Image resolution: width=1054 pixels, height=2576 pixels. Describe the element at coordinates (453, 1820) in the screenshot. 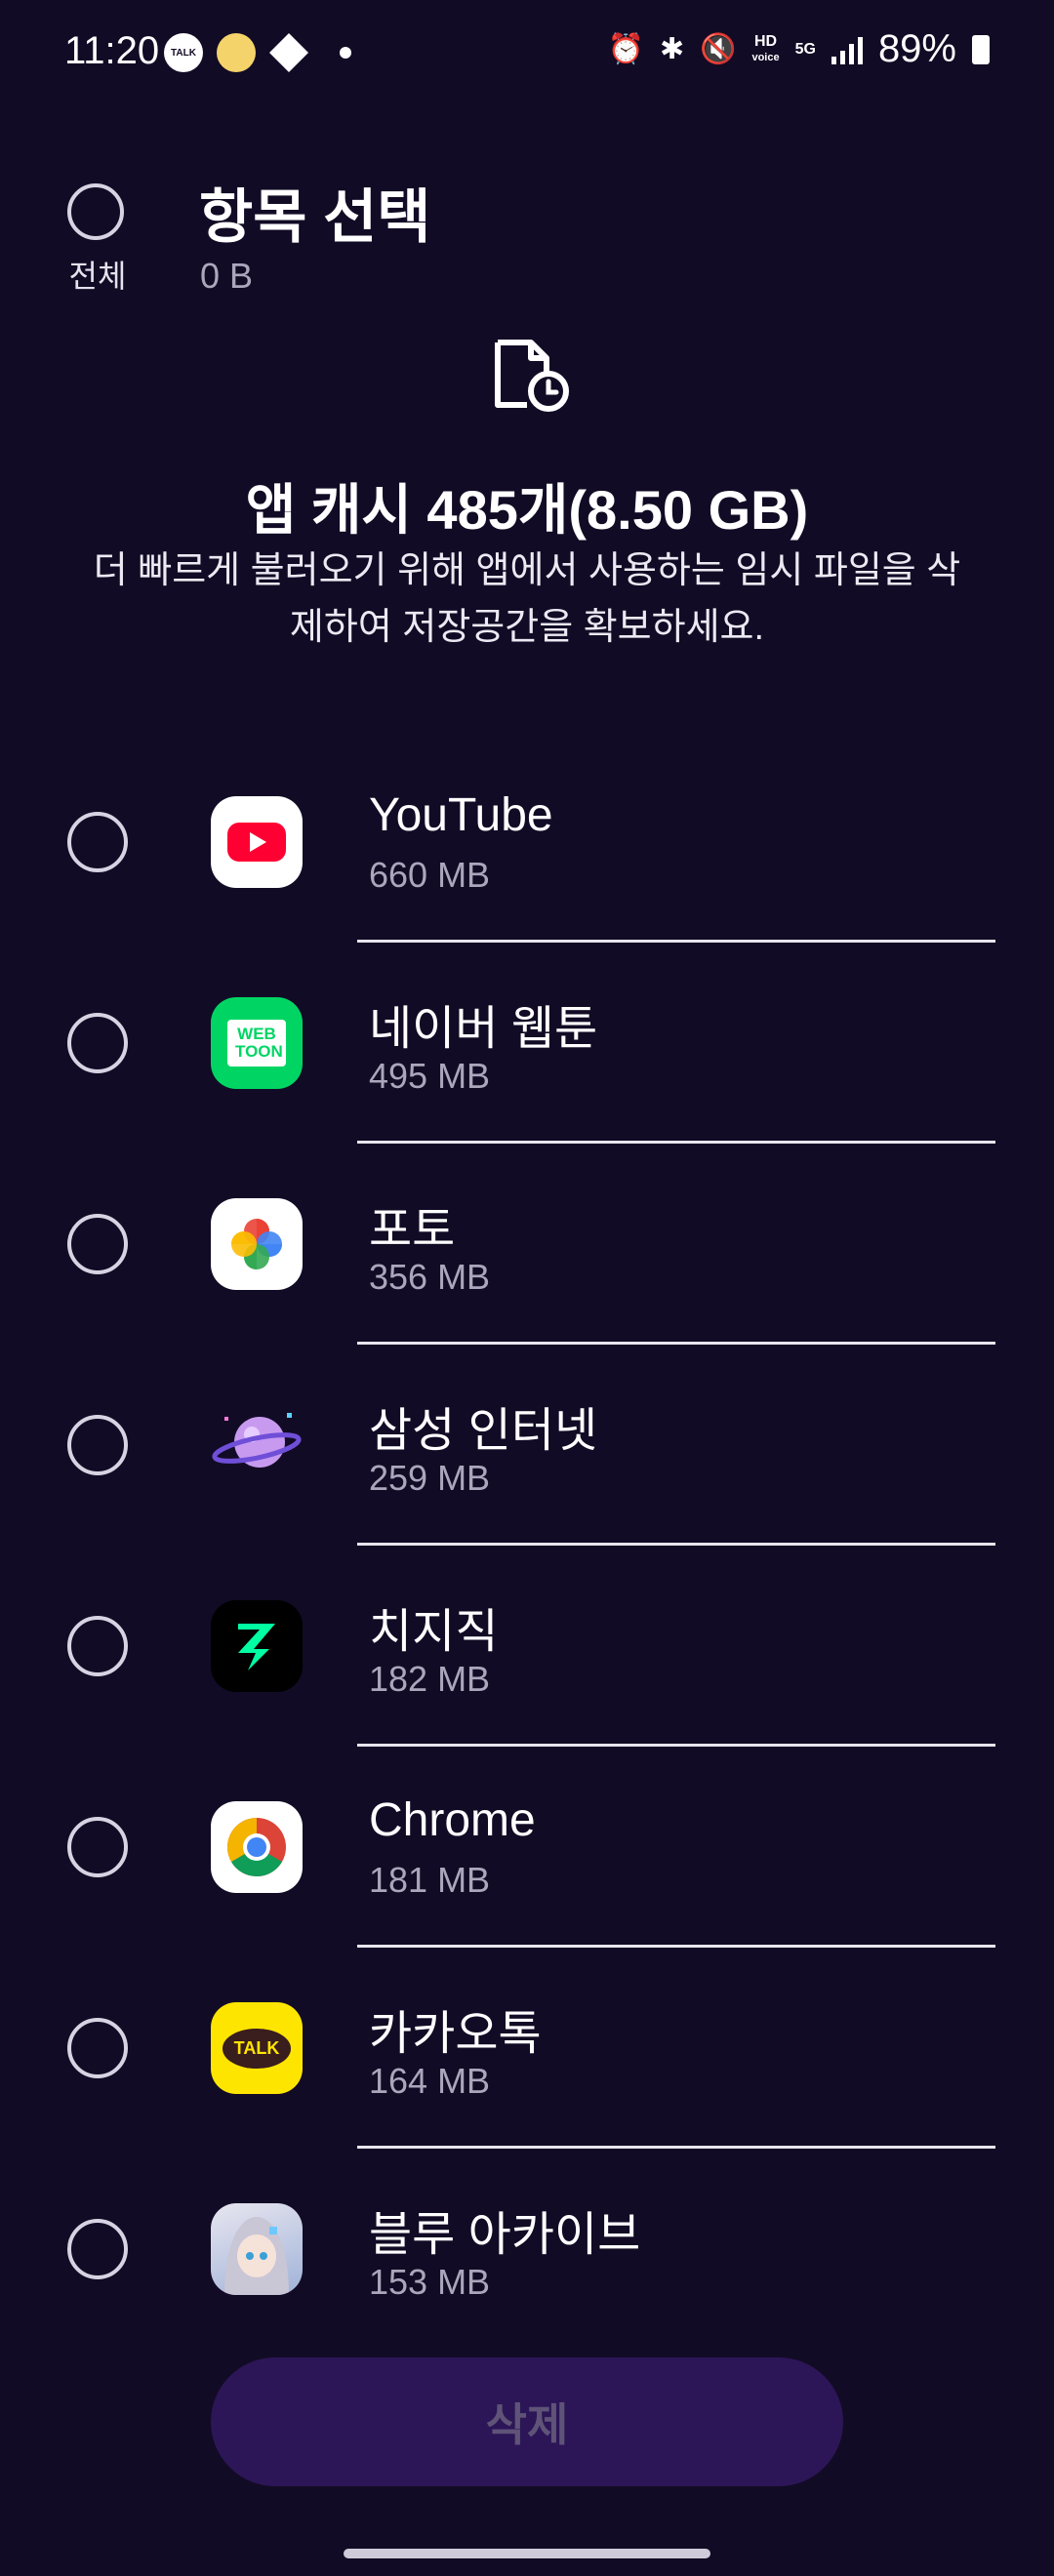

I see `app-name: Chrome` at that location.